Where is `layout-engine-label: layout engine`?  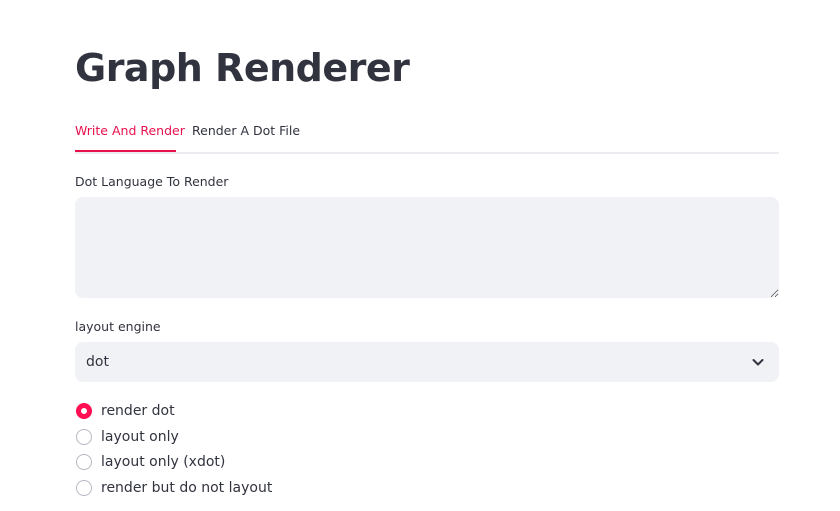 layout-engine-label: layout engine is located at coordinates (118, 326).